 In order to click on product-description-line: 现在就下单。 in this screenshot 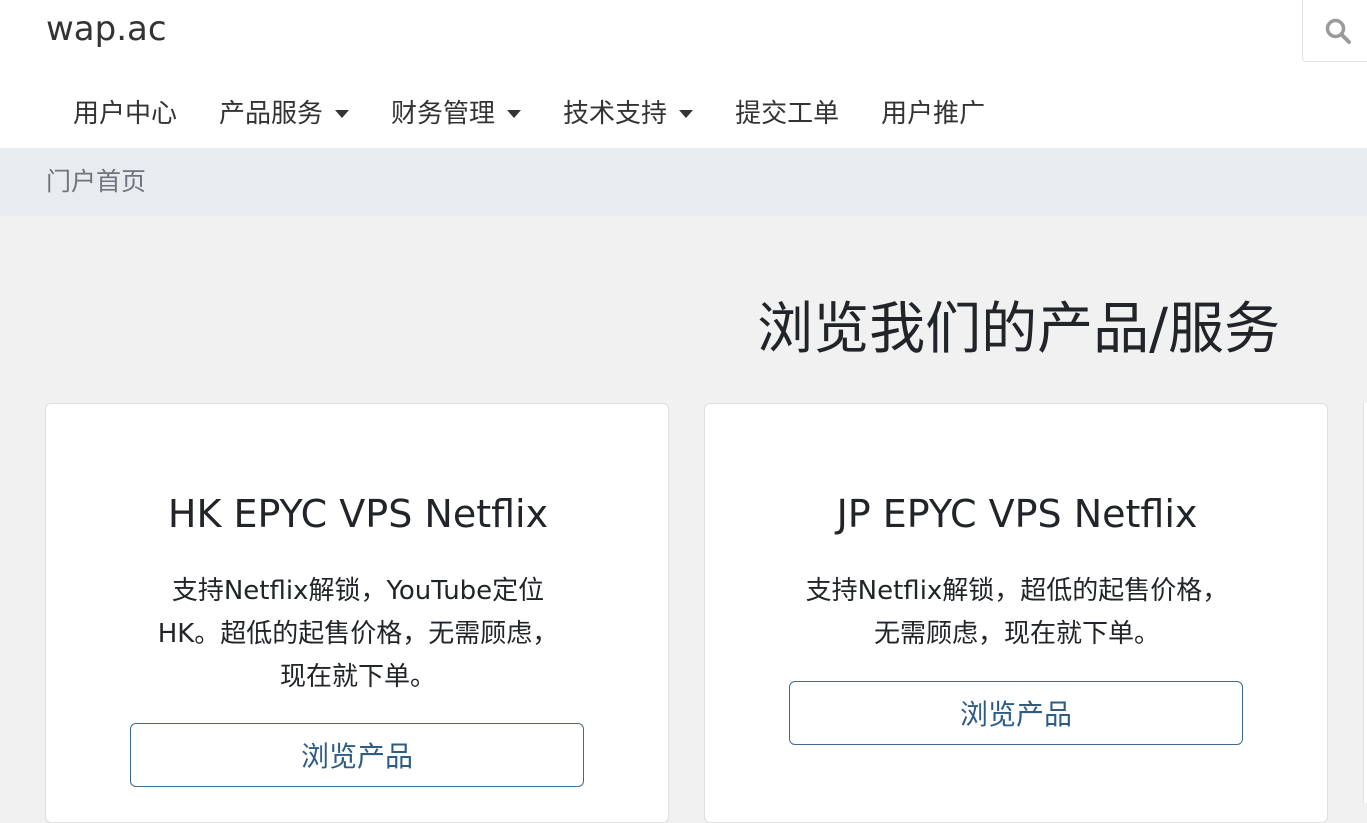, I will do `click(357, 677)`.